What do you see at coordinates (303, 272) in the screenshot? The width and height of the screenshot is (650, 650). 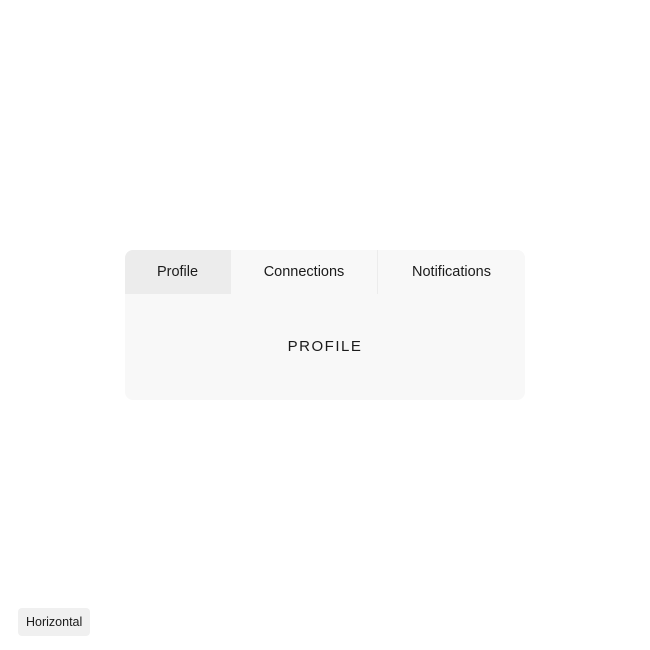 I see `tab-connections: Connections` at bounding box center [303, 272].